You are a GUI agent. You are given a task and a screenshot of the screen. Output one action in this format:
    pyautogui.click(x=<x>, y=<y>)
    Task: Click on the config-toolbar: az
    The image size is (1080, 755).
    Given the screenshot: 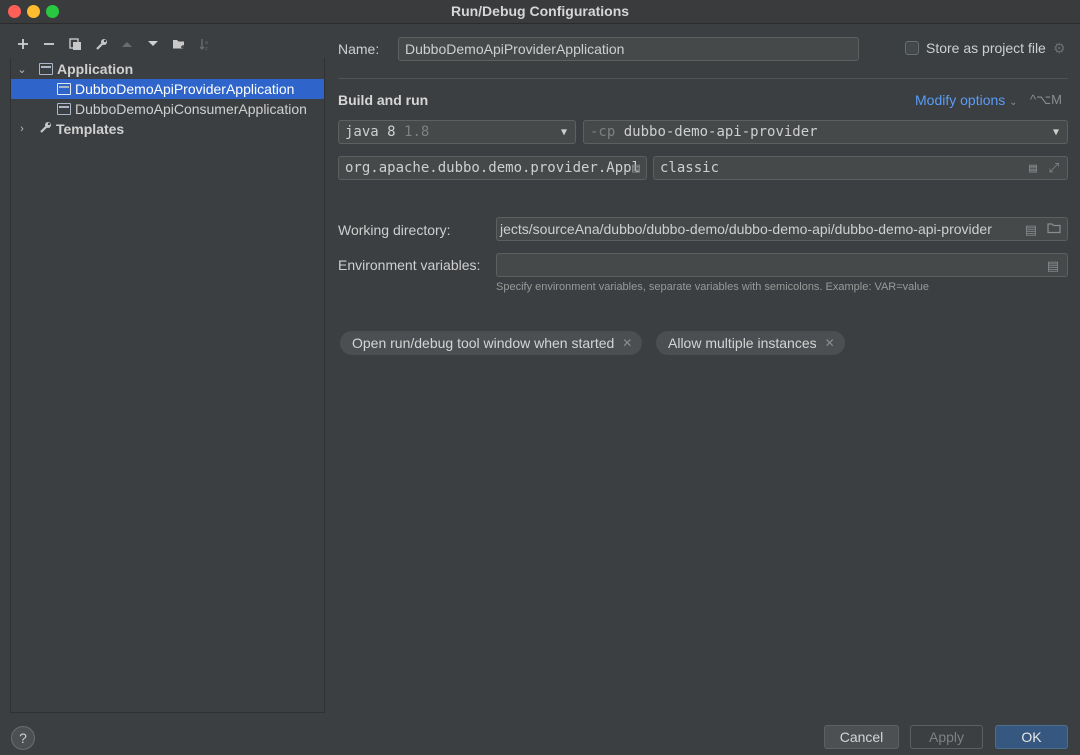 What is the action you would take?
    pyautogui.click(x=114, y=44)
    